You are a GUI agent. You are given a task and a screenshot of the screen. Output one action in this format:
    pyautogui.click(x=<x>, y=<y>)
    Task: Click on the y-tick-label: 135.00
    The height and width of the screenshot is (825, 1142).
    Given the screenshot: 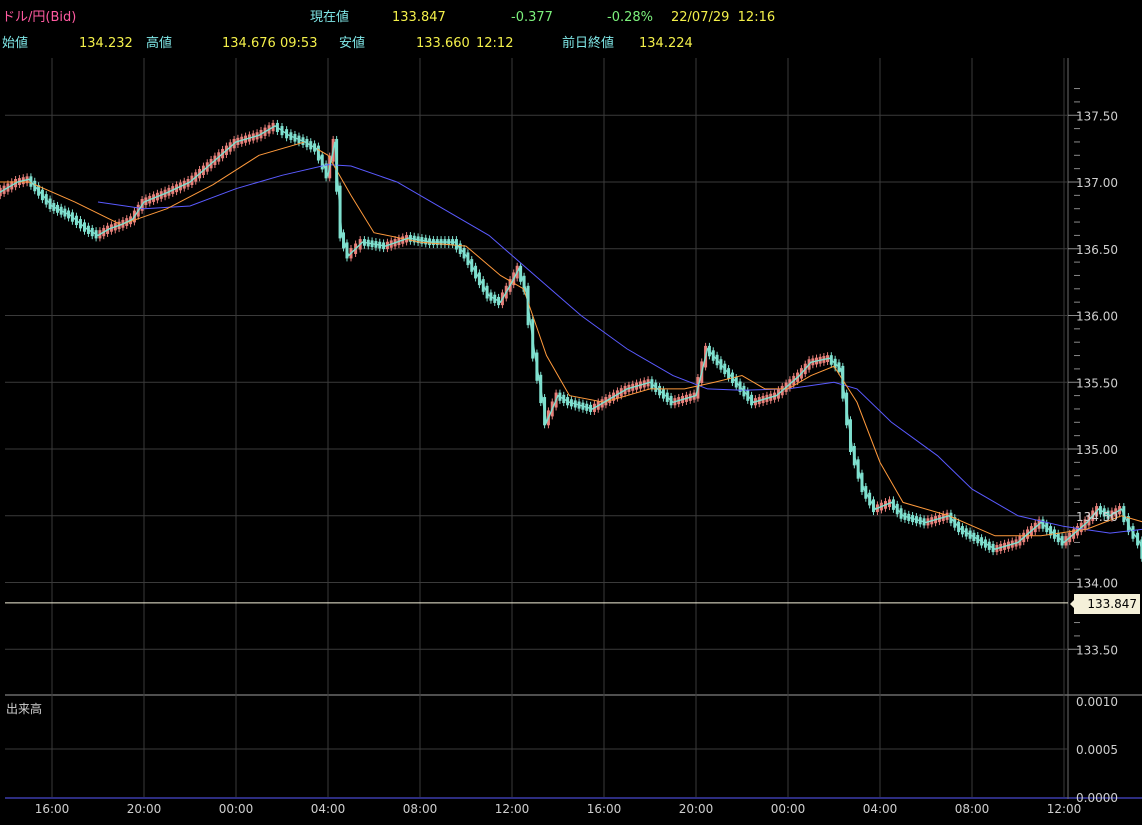 What is the action you would take?
    pyautogui.click(x=1097, y=450)
    